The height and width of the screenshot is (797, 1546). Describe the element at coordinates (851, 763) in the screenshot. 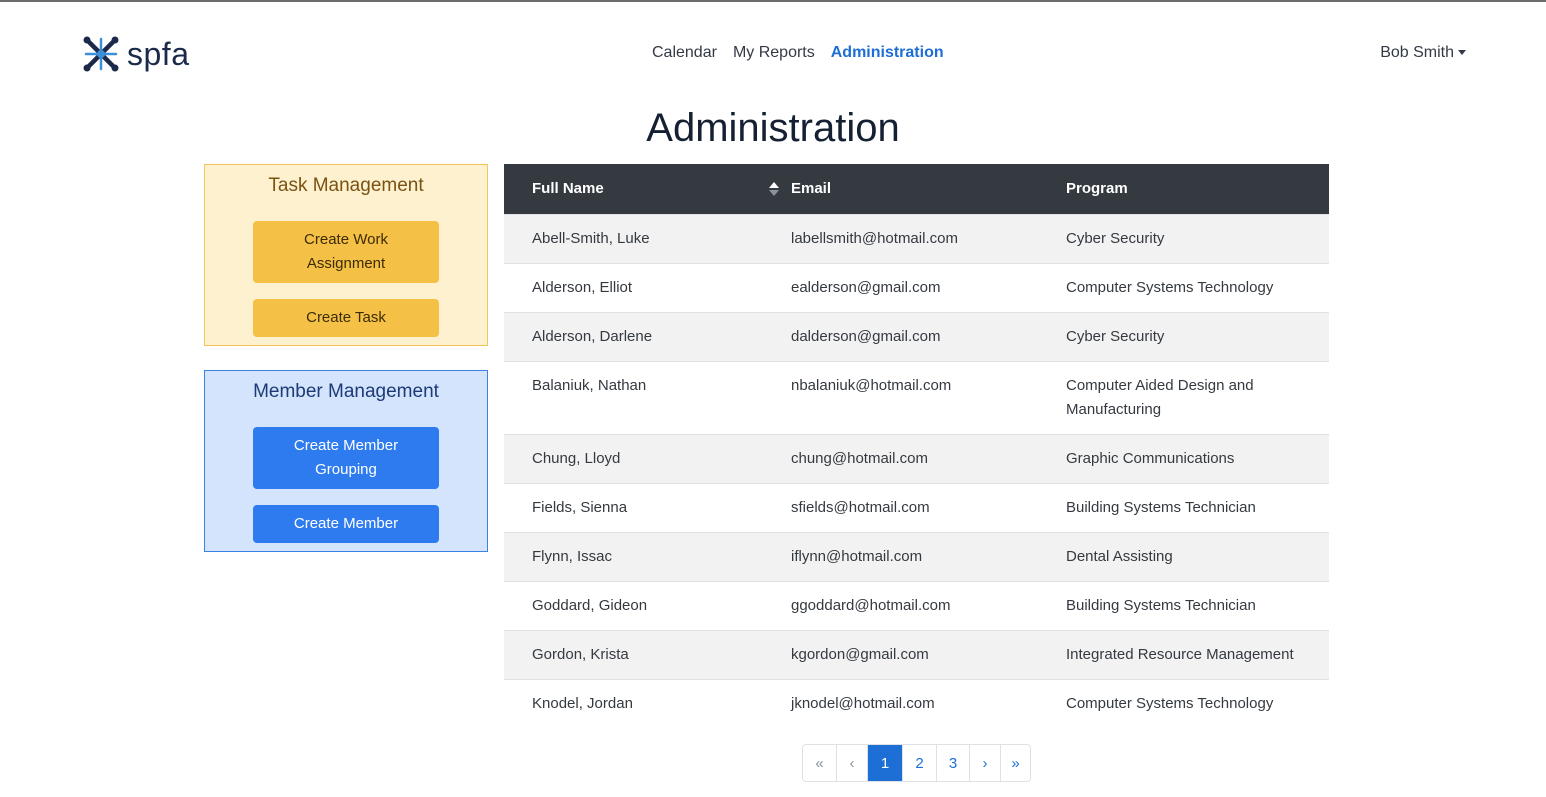

I see `pagination-prev-button: ‹` at that location.